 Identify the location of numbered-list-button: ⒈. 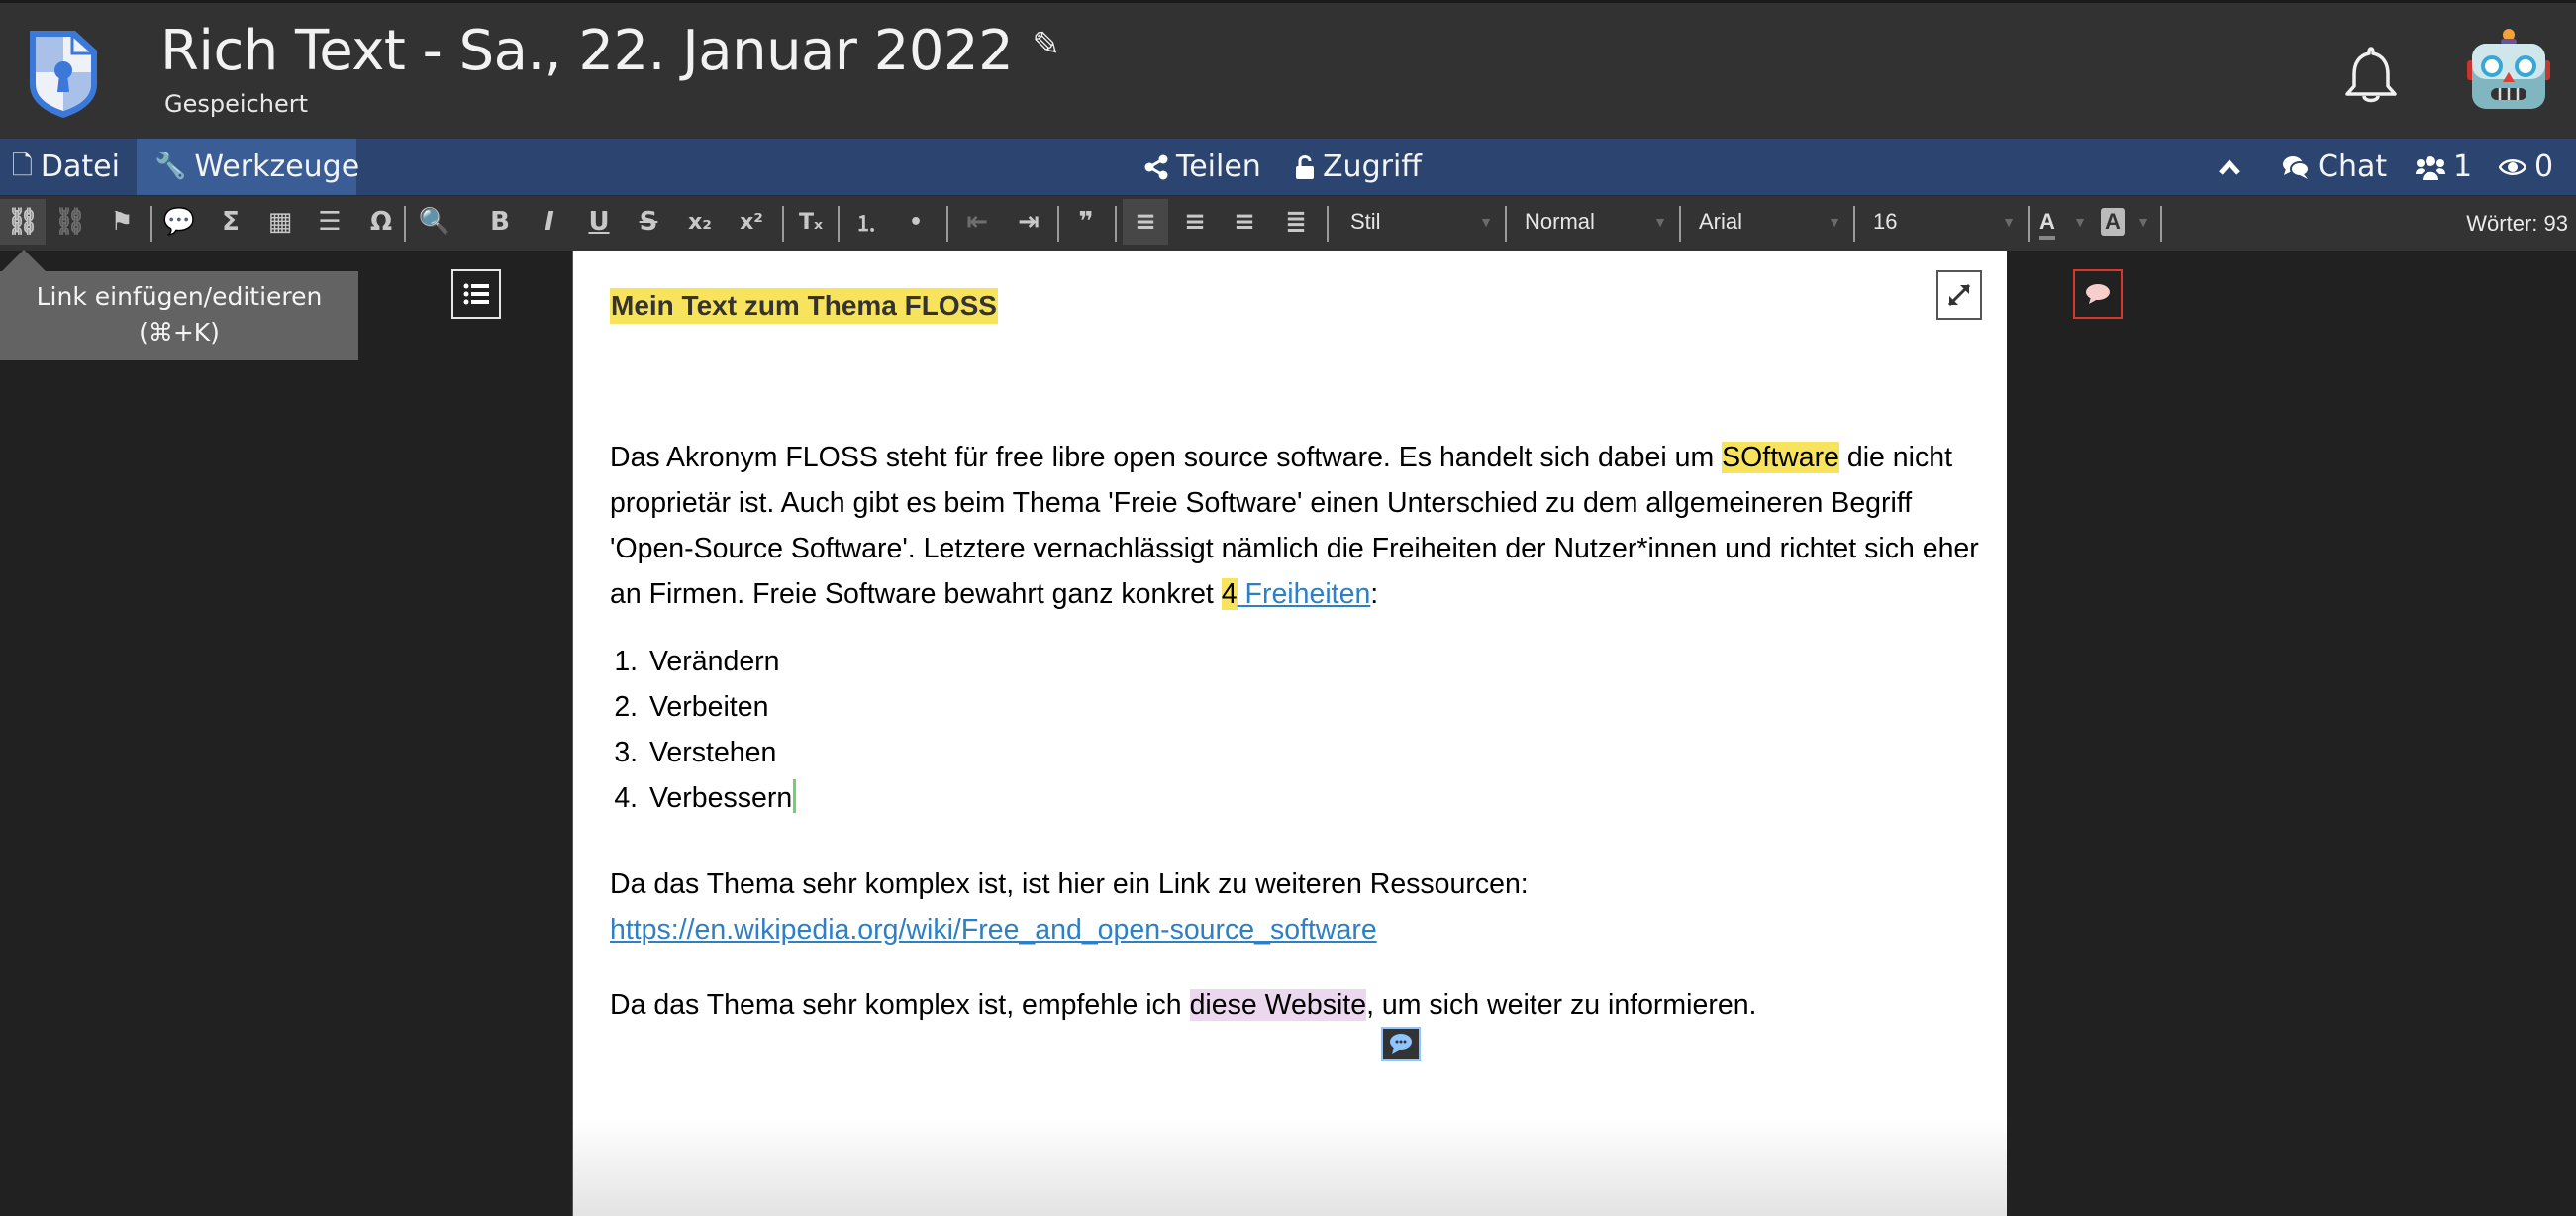
(866, 222).